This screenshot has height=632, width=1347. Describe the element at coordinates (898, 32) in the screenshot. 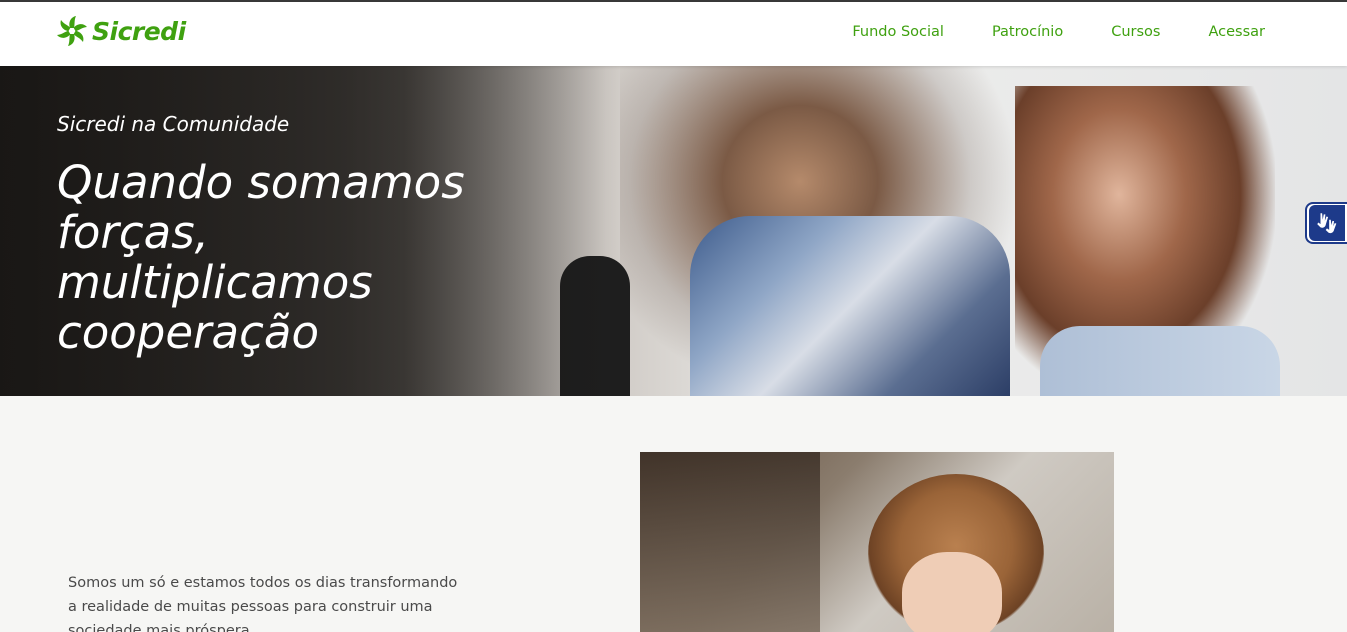

I see `nav-link-fundo-social: Fundo Social` at that location.